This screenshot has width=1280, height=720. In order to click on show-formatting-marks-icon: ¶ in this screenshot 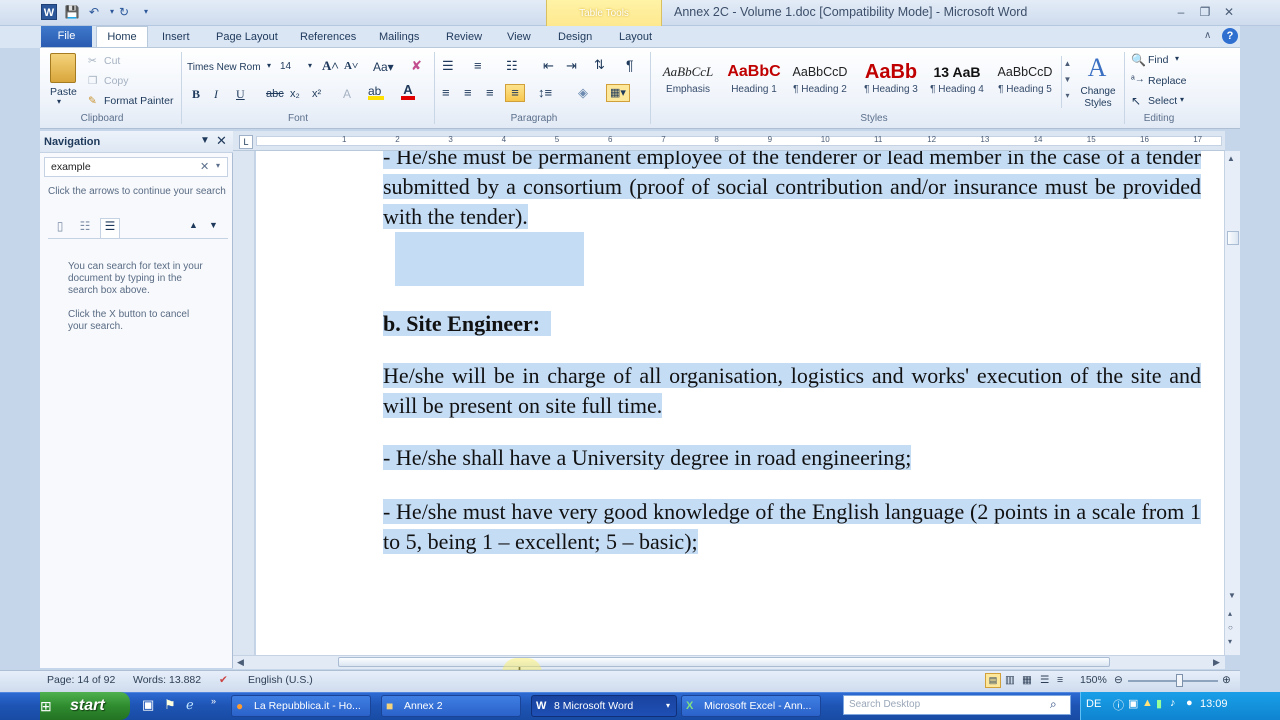, I will do `click(630, 65)`.